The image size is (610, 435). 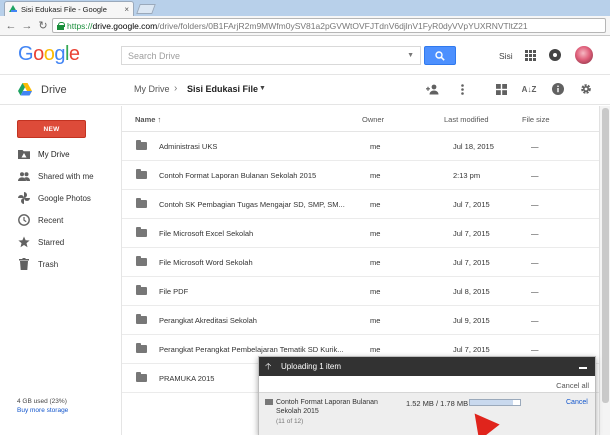 What do you see at coordinates (536, 119) in the screenshot?
I see `column-size-header: File size` at bounding box center [536, 119].